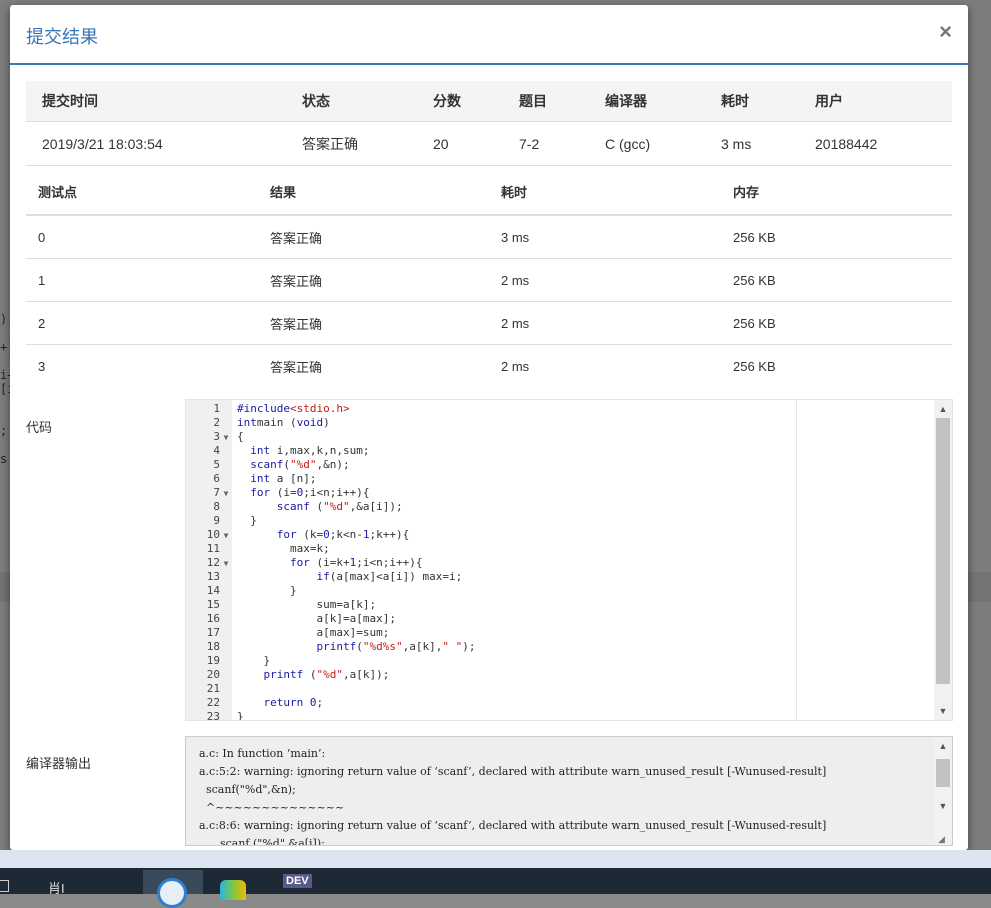 The width and height of the screenshot is (991, 908). Describe the element at coordinates (142, 237) in the screenshot. I see `case-id: 0` at that location.